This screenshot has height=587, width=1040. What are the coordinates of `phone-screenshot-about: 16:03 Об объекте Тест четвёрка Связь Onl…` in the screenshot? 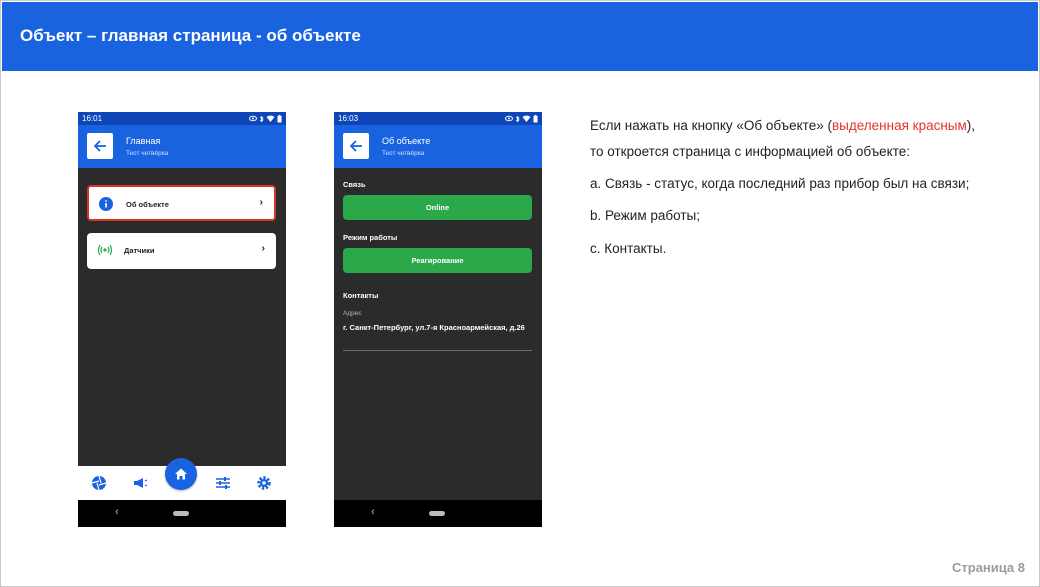 It's located at (438, 319).